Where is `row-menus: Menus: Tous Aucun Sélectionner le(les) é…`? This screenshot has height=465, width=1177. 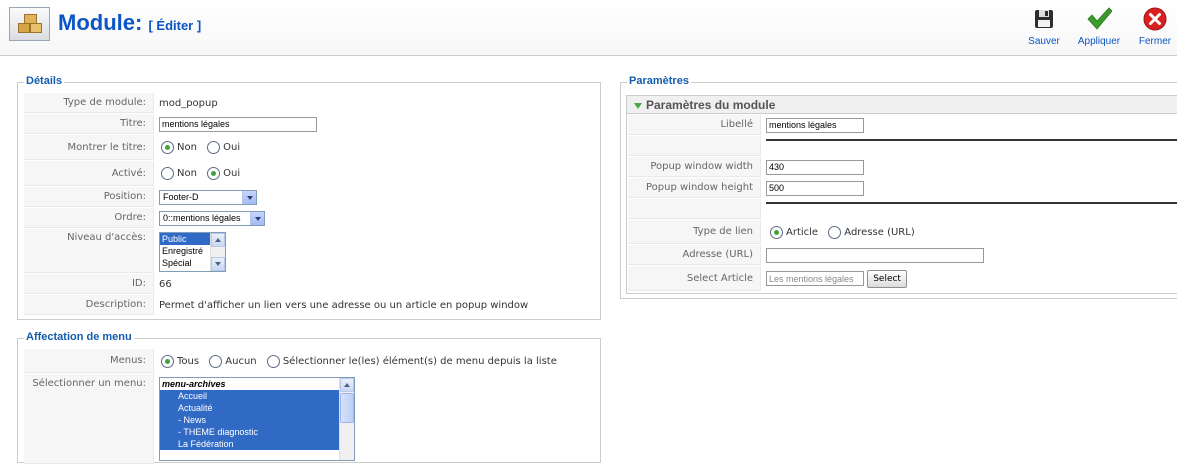 row-menus: Menus: Tous Aucun Sélectionner le(les) é… is located at coordinates (311, 361).